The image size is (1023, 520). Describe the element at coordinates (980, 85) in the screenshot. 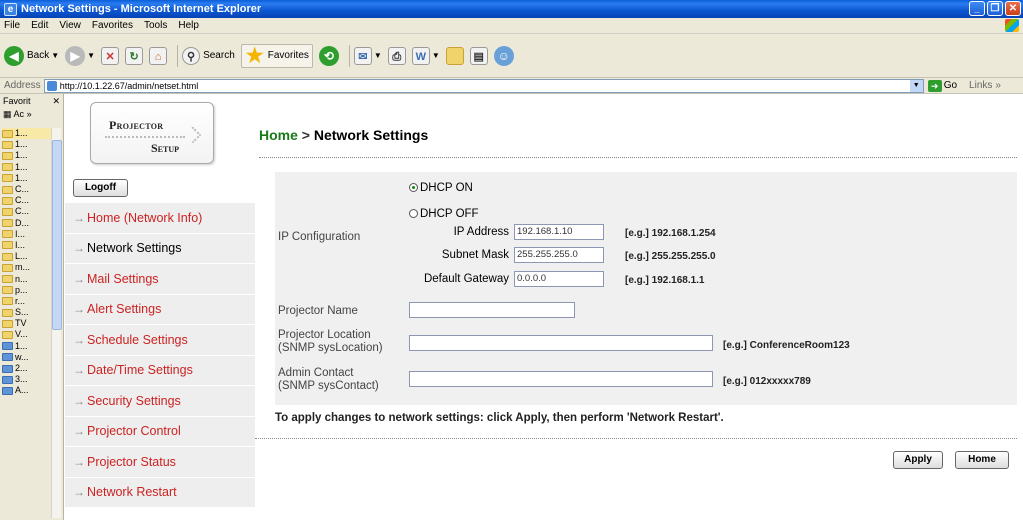

I see `links-button: Links` at that location.